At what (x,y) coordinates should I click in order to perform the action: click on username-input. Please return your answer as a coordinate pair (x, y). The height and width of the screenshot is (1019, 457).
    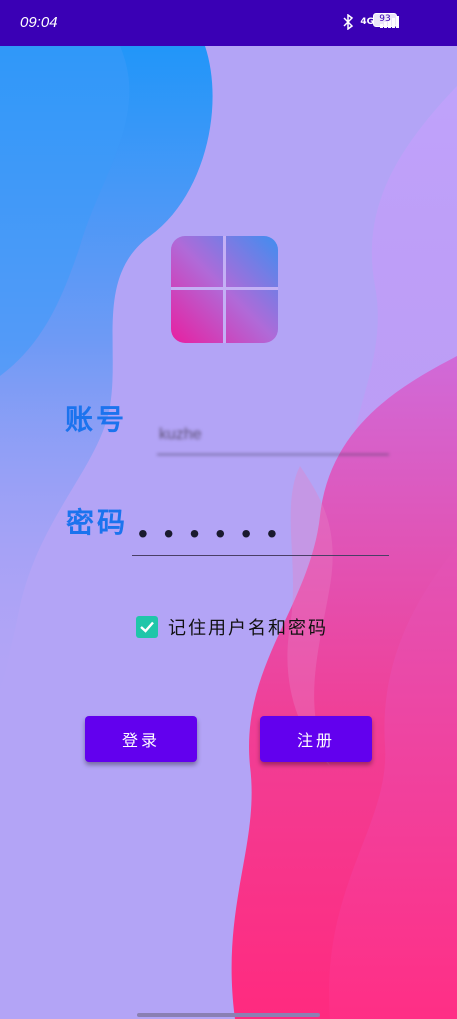
    Looking at the image, I should click on (273, 435).